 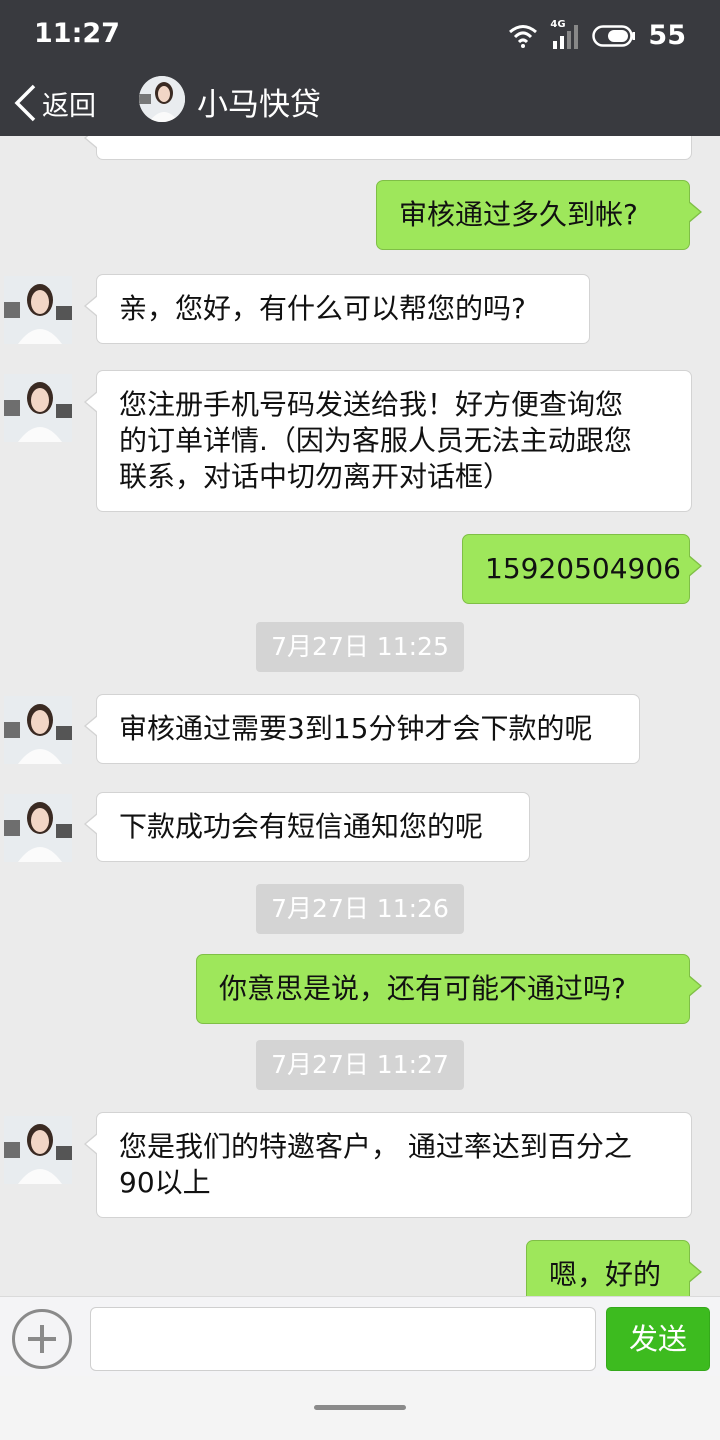 I want to click on message-bubble-self: 审核通过多久到帐?, so click(x=539, y=215).